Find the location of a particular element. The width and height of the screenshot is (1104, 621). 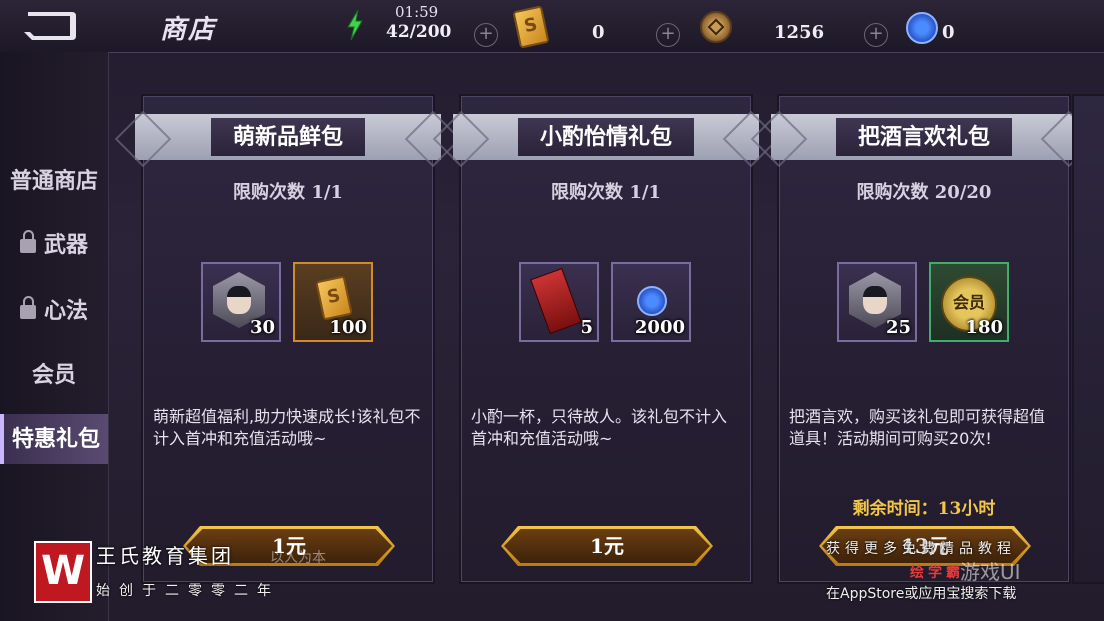

sidebar: 普通商店 武器 心法 会员 特惠礼包 is located at coordinates (54, 336).